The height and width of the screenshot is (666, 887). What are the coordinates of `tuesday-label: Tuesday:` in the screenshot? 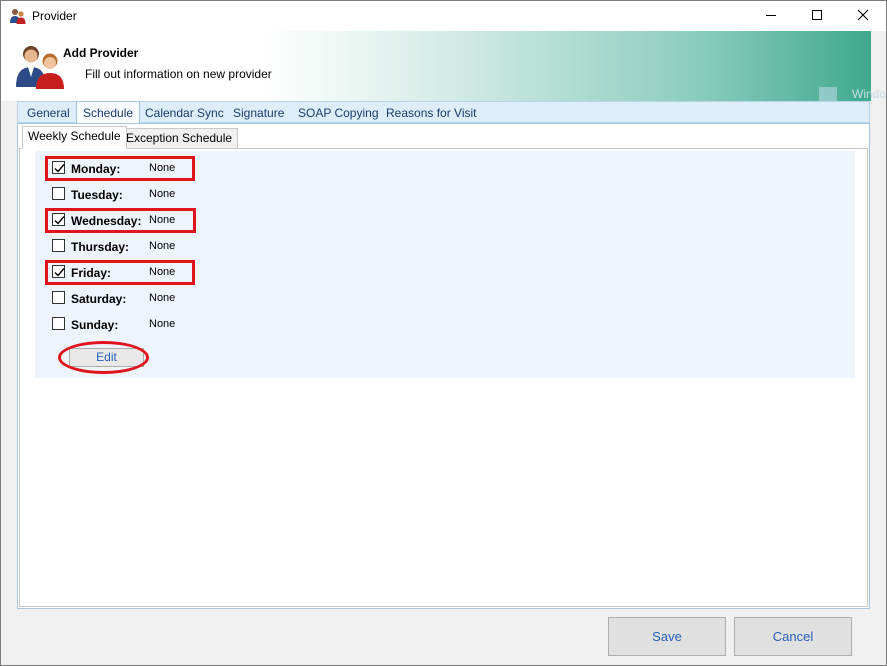 It's located at (97, 195).